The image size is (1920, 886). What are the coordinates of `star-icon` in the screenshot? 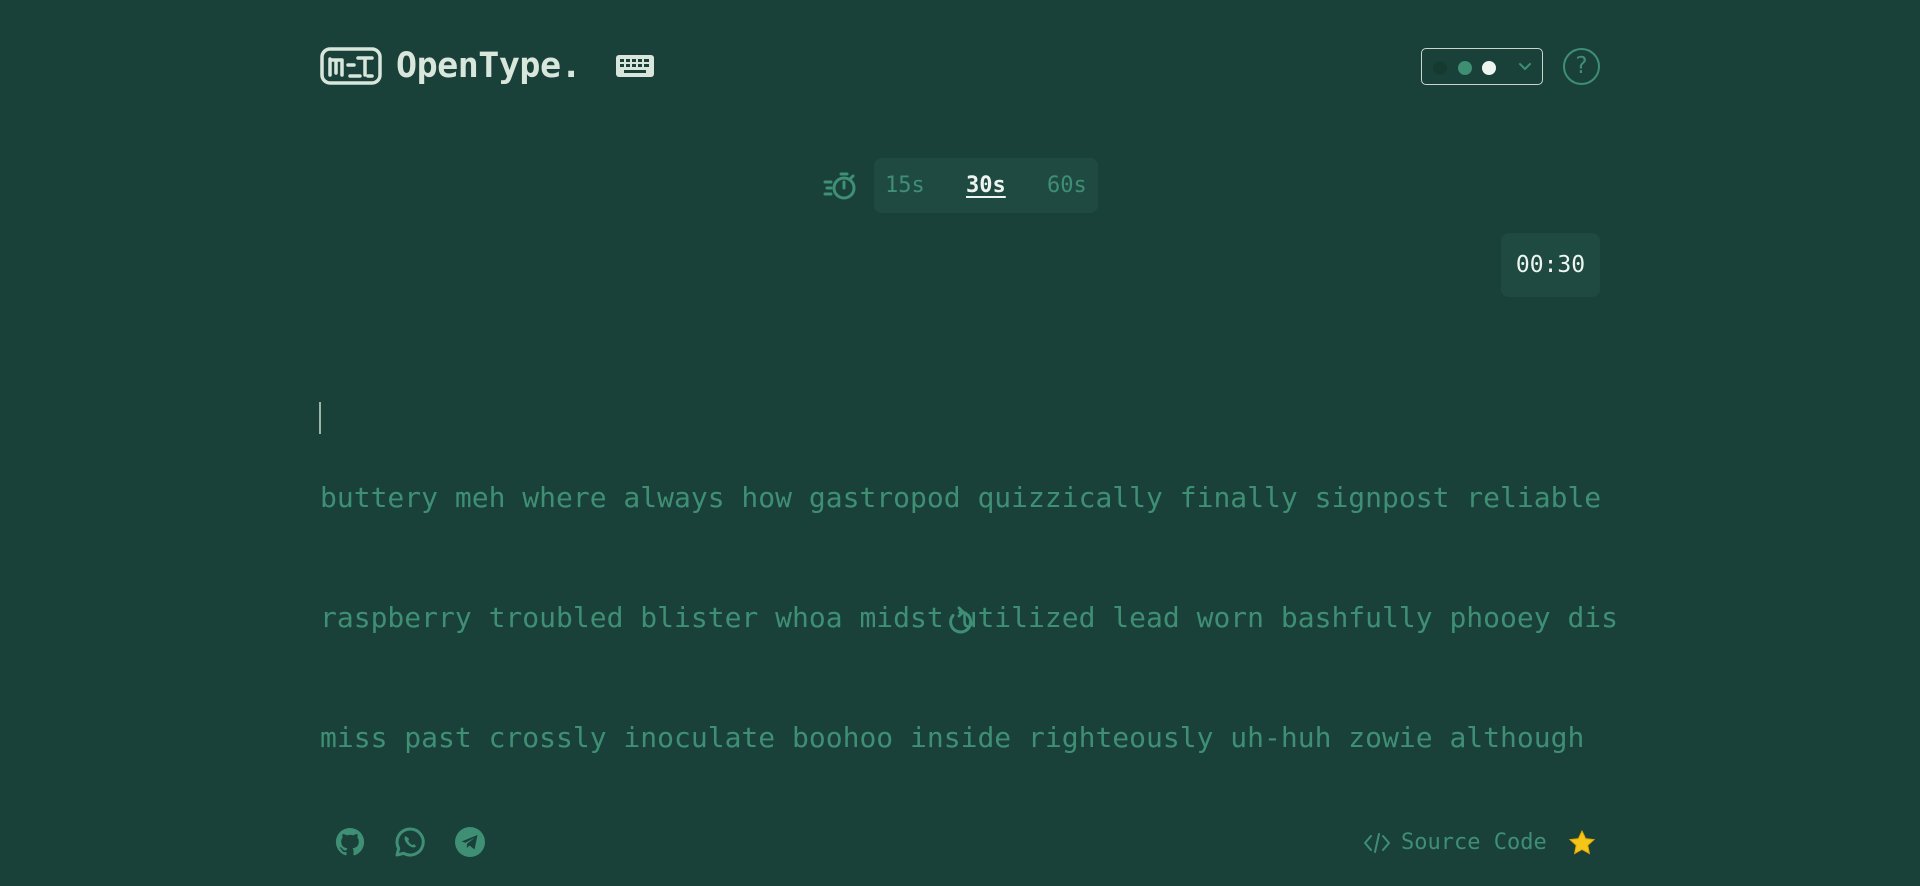 It's located at (1582, 843).